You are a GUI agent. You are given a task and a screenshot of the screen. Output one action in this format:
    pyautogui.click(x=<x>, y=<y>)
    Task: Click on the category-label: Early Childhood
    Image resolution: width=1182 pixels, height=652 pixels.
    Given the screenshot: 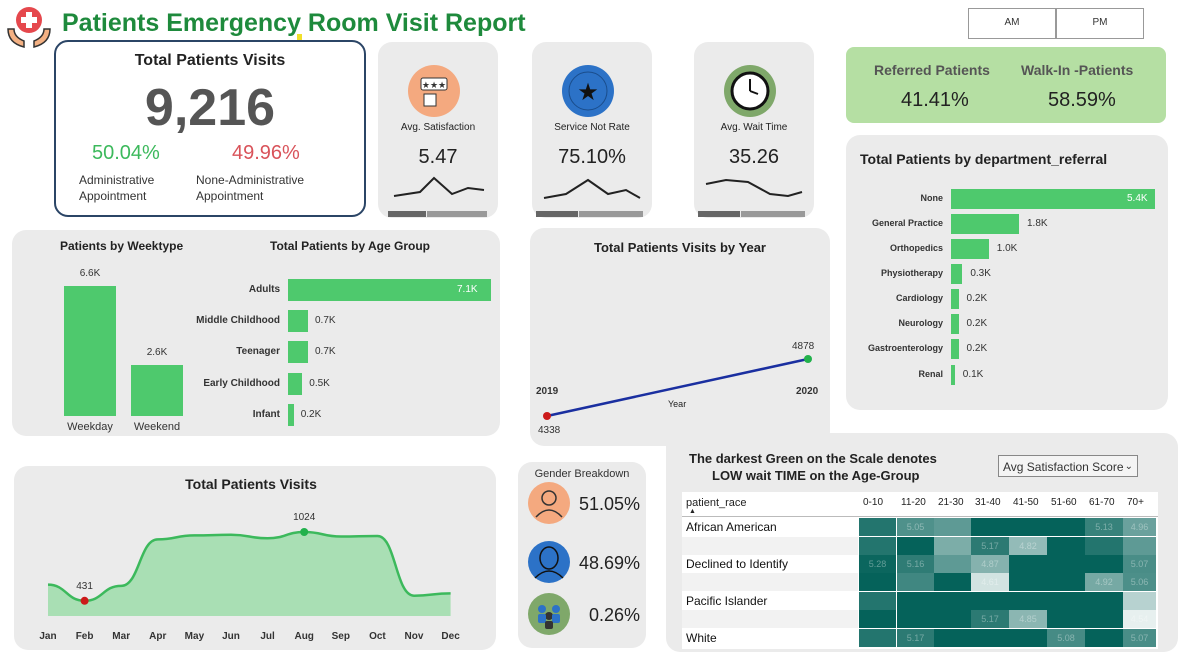 What is the action you would take?
    pyautogui.click(x=241, y=383)
    